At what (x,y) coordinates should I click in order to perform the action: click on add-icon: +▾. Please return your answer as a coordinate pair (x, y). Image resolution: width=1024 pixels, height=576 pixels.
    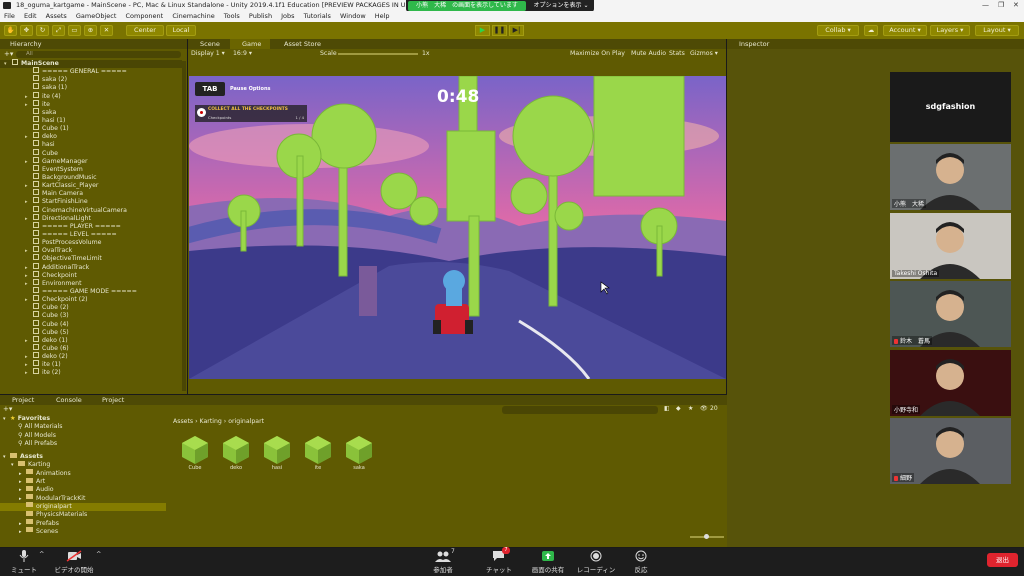
    Looking at the image, I should click on (8, 54).